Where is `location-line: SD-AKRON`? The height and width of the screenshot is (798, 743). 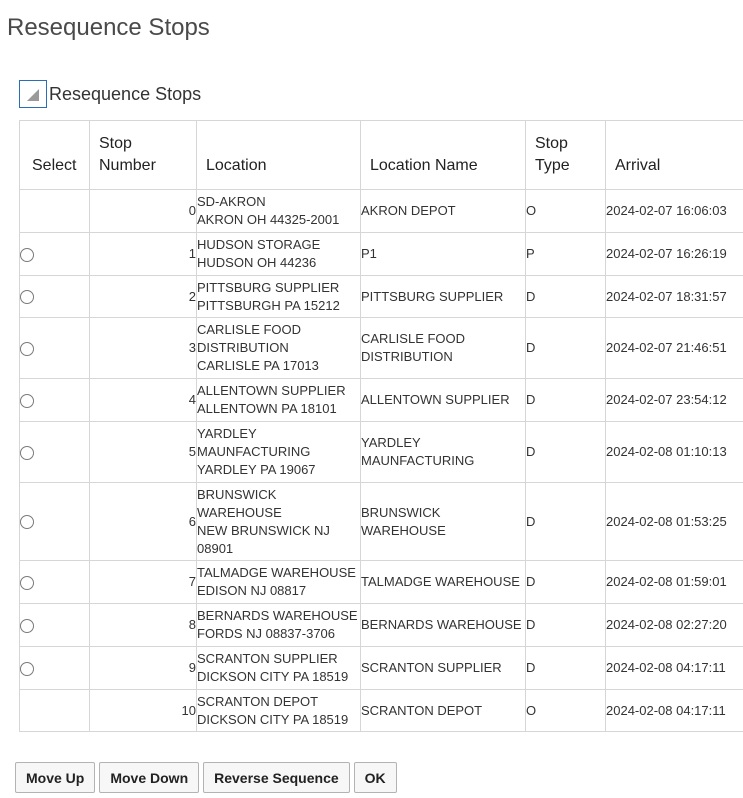 location-line: SD-AKRON is located at coordinates (231, 201).